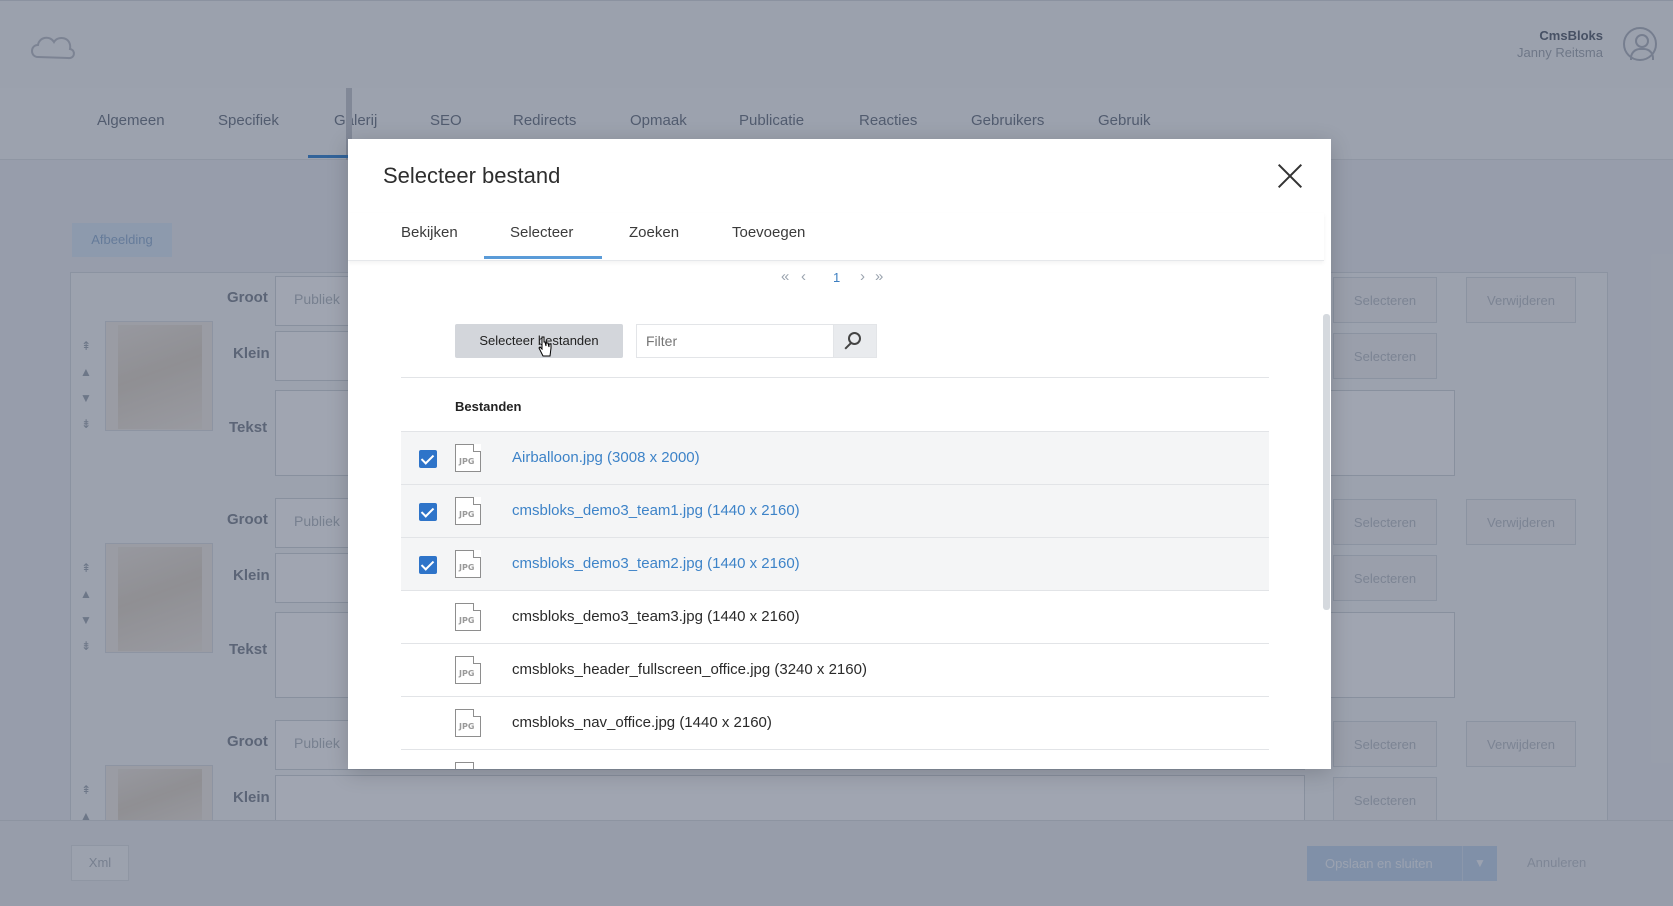  What do you see at coordinates (429, 232) in the screenshot?
I see `tab-bekijken: Bekijken` at bounding box center [429, 232].